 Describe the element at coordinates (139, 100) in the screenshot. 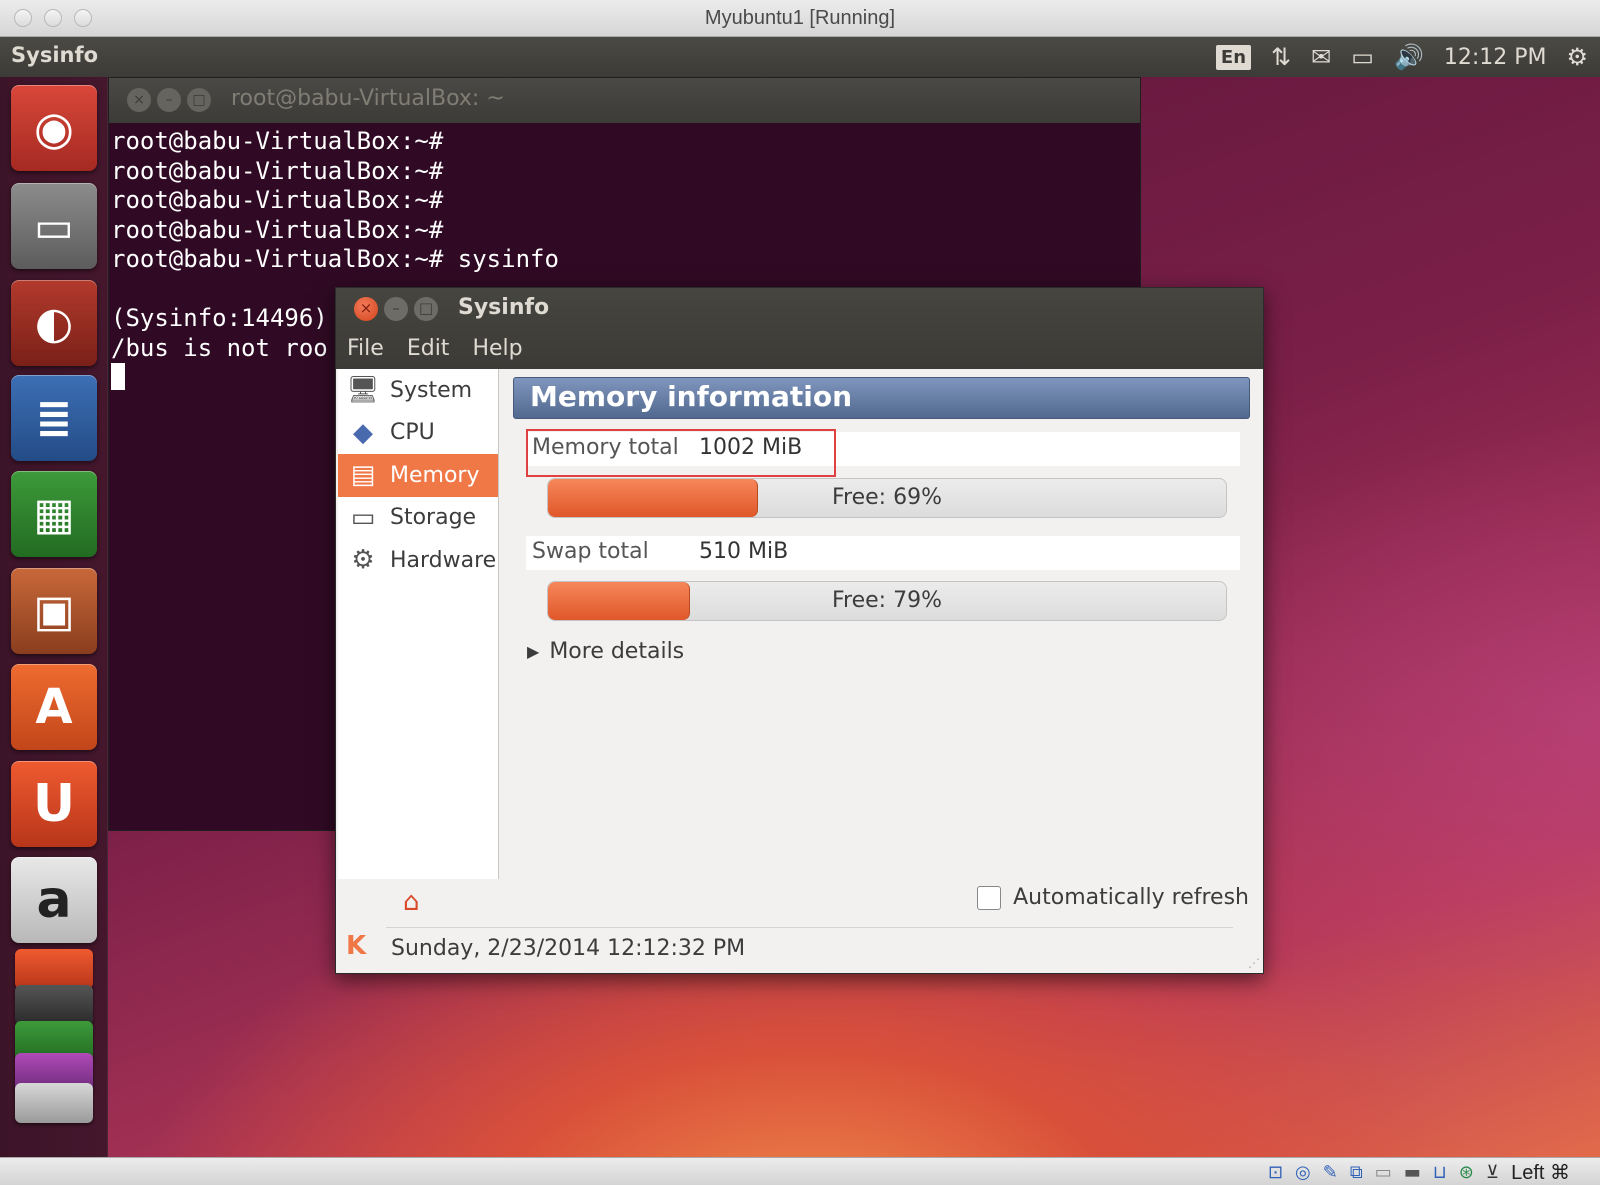

I see `terminal-close-icon: ×` at that location.